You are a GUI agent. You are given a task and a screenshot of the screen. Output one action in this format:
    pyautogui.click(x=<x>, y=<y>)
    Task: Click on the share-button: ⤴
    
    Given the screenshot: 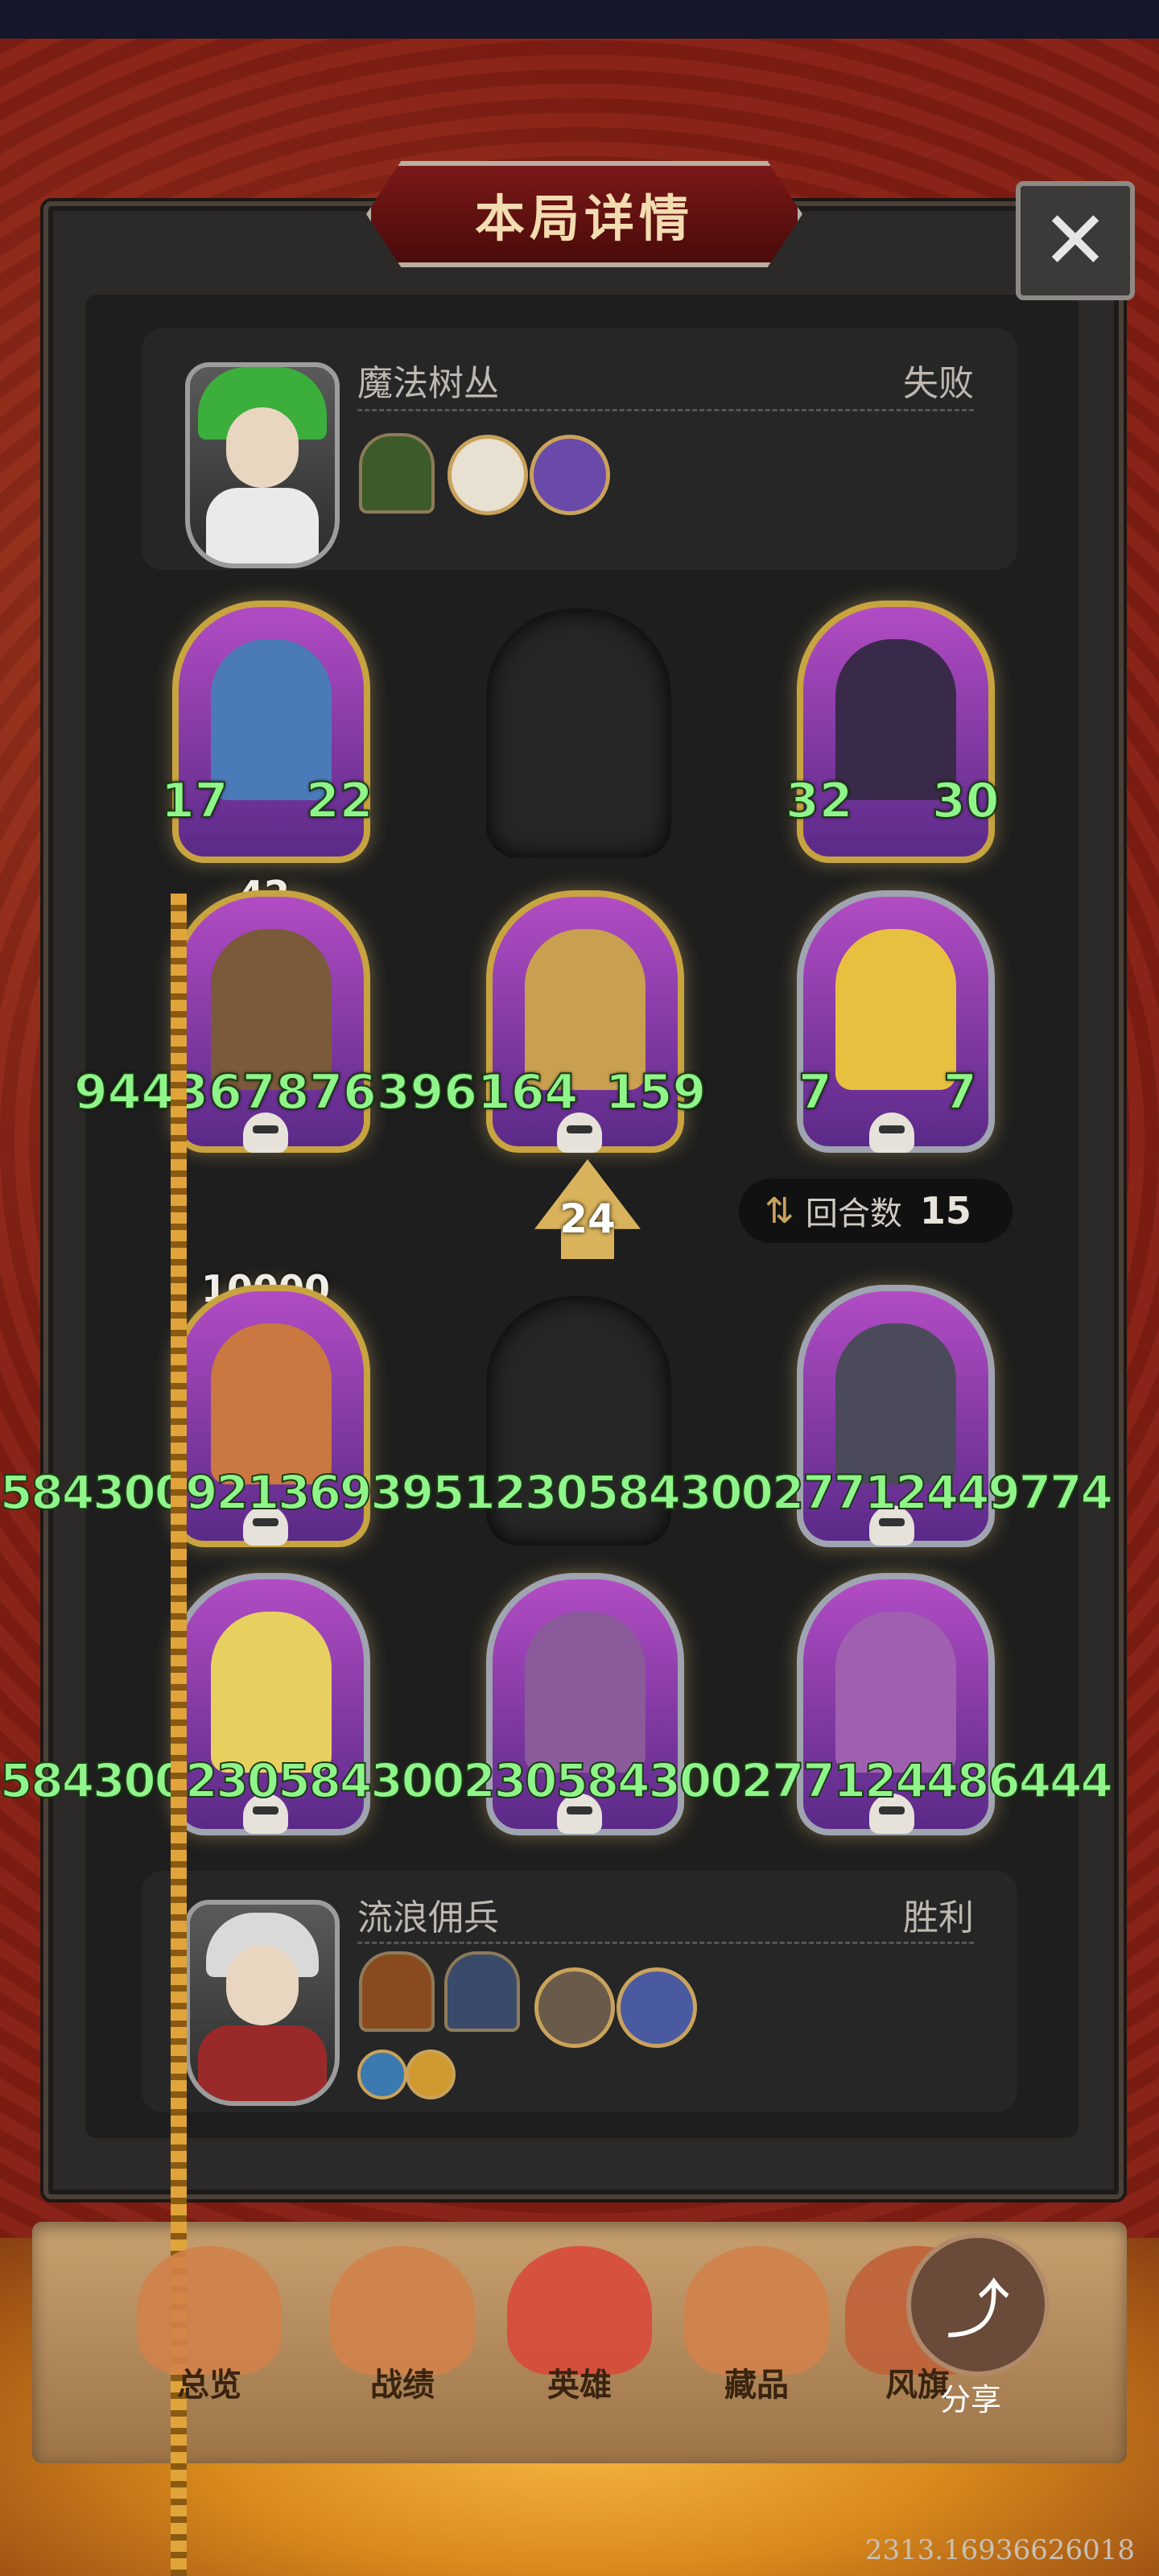 What is the action you would take?
    pyautogui.click(x=978, y=2304)
    